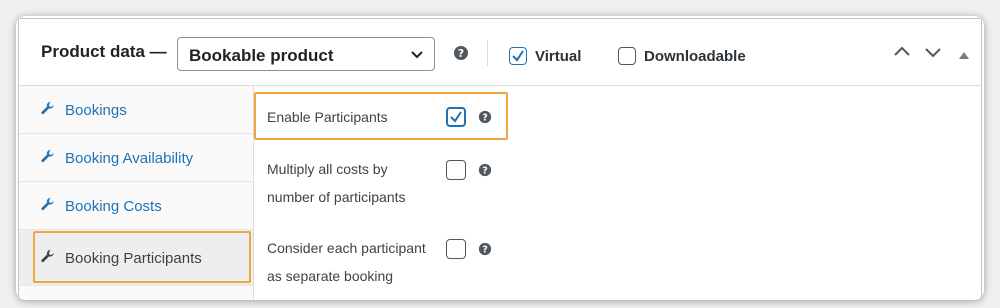  What do you see at coordinates (142, 257) in the screenshot?
I see `active-tab-highlight` at bounding box center [142, 257].